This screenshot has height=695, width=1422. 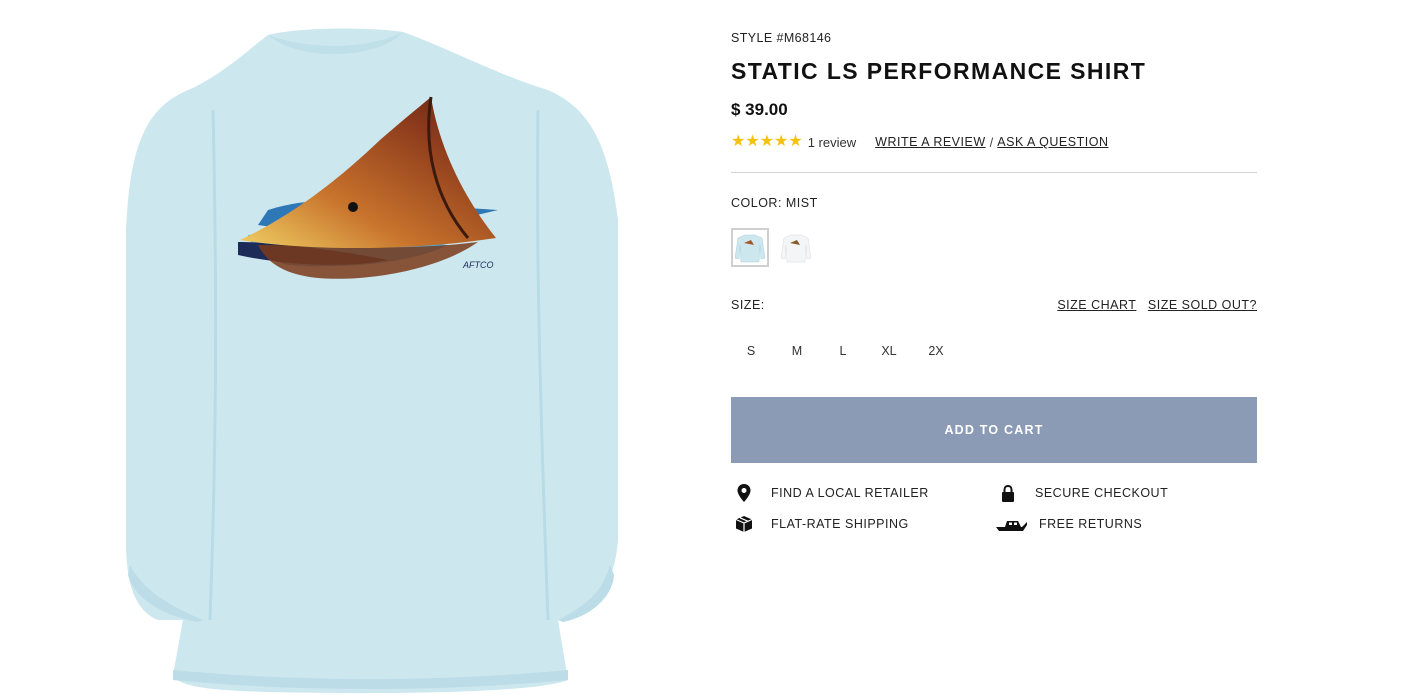 What do you see at coordinates (774, 203) in the screenshot?
I see `color-label: COLOR: MIST` at bounding box center [774, 203].